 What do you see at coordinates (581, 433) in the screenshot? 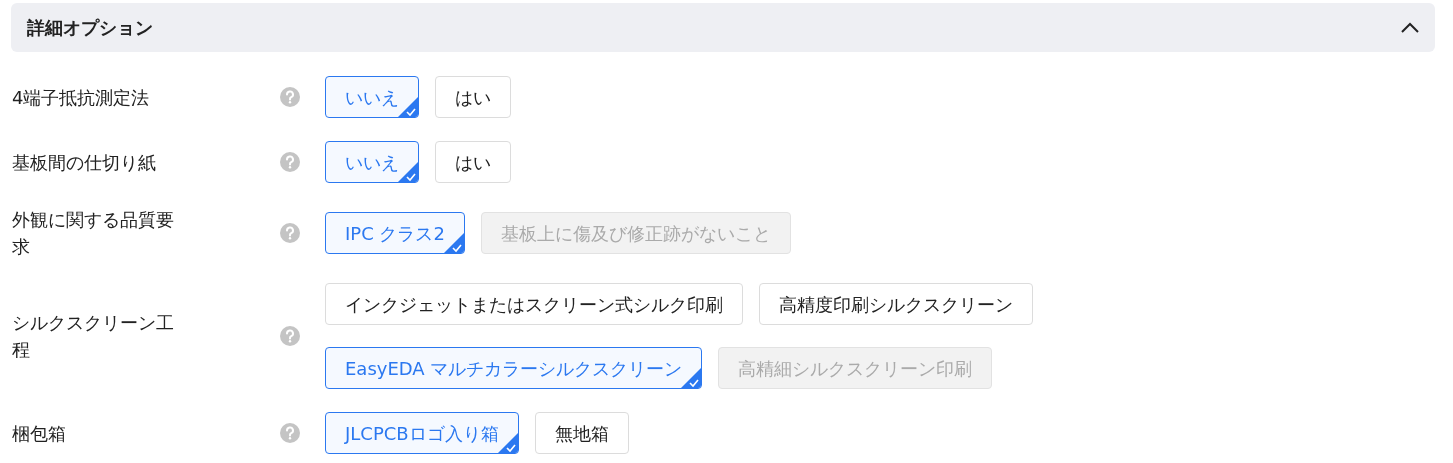
I see `option-button: 無地箱` at bounding box center [581, 433].